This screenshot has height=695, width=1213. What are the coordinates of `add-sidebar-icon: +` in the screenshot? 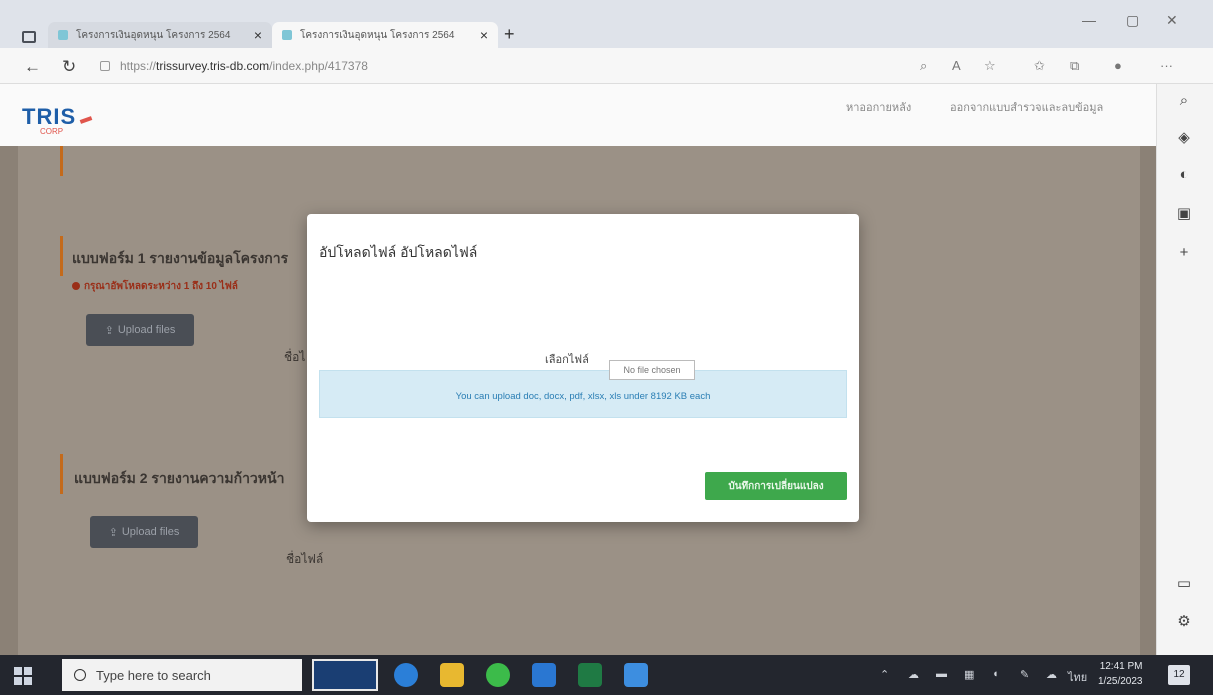 It's located at (1184, 252).